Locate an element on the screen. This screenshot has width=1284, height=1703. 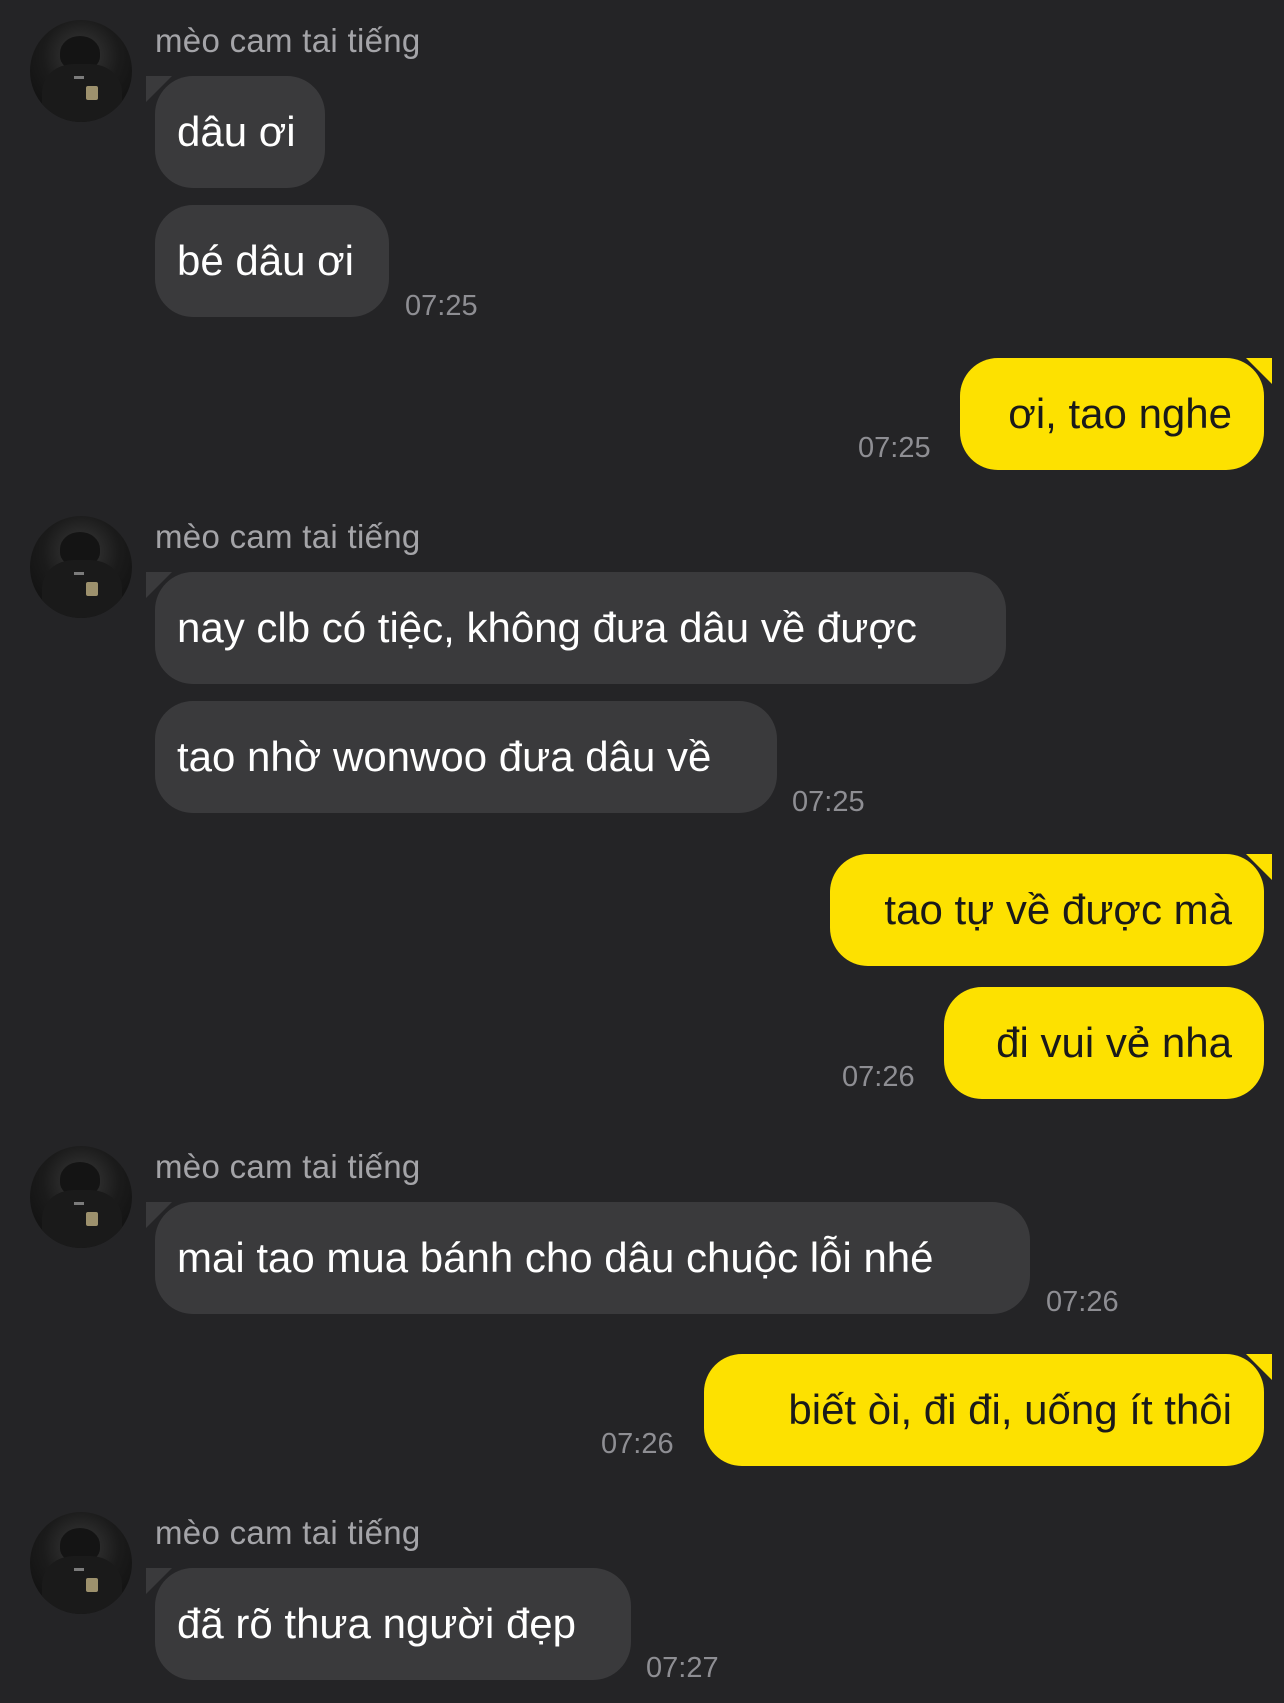
message-bubble-incoming: dâu ơi is located at coordinates (235, 132).